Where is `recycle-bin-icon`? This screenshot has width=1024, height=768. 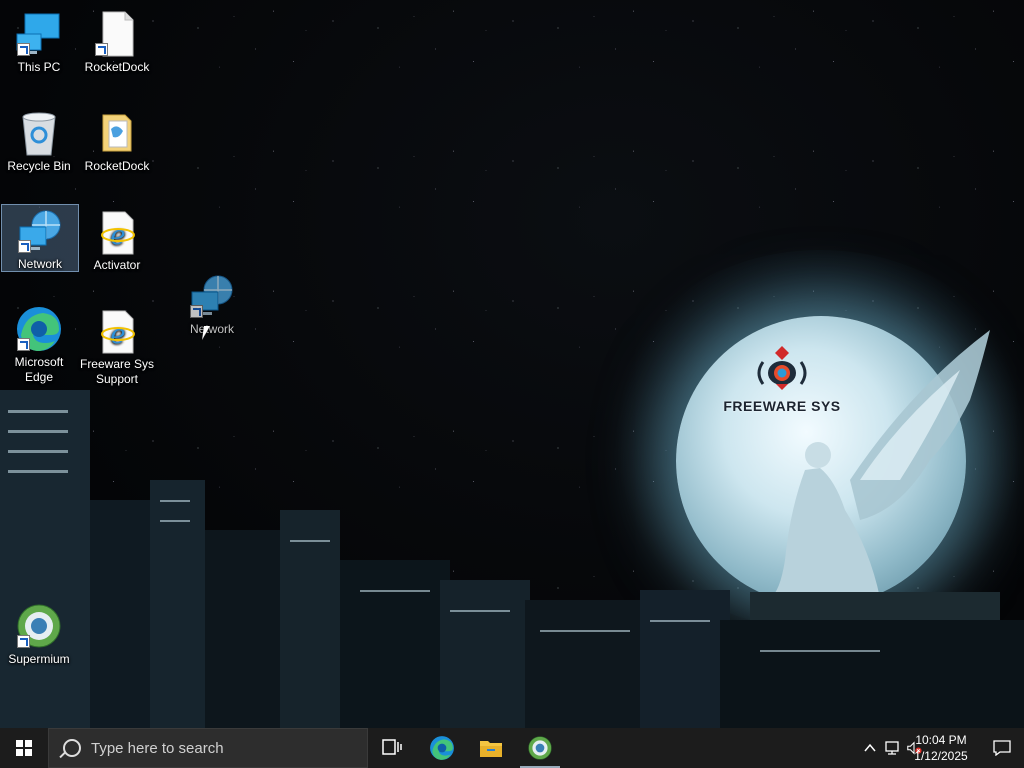 recycle-bin-icon is located at coordinates (39, 133).